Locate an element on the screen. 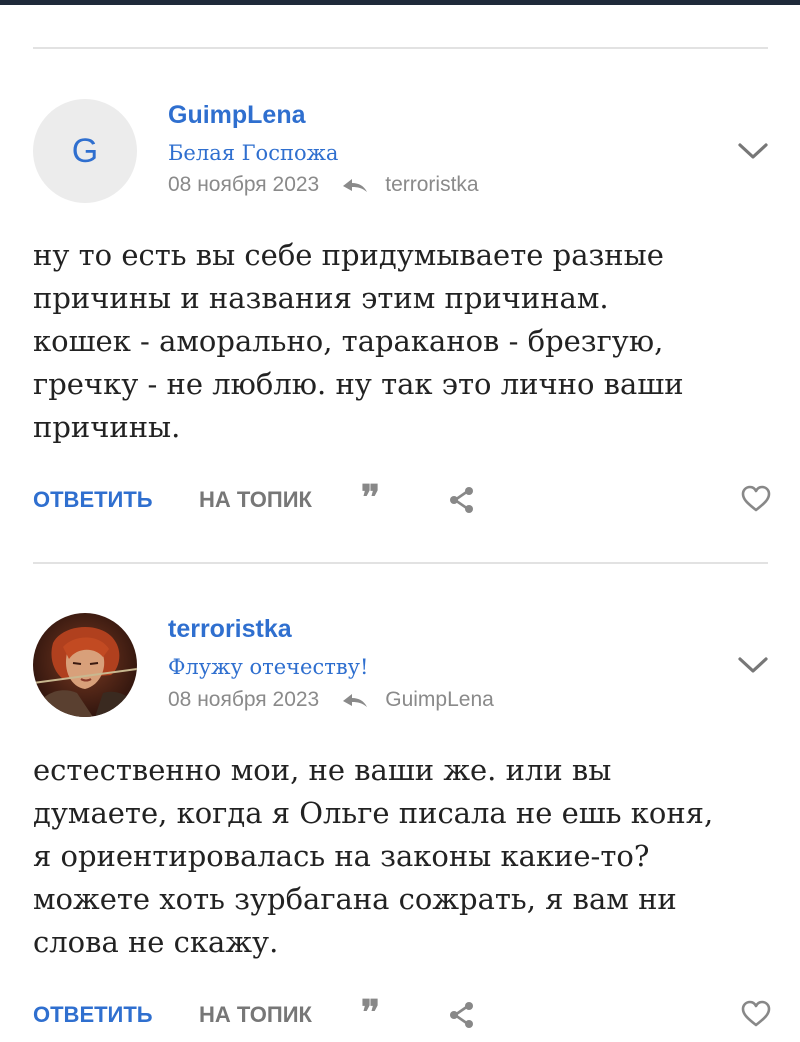 Image resolution: width=800 pixels, height=1042 pixels. user-status: Белая Госпожа is located at coordinates (253, 153).